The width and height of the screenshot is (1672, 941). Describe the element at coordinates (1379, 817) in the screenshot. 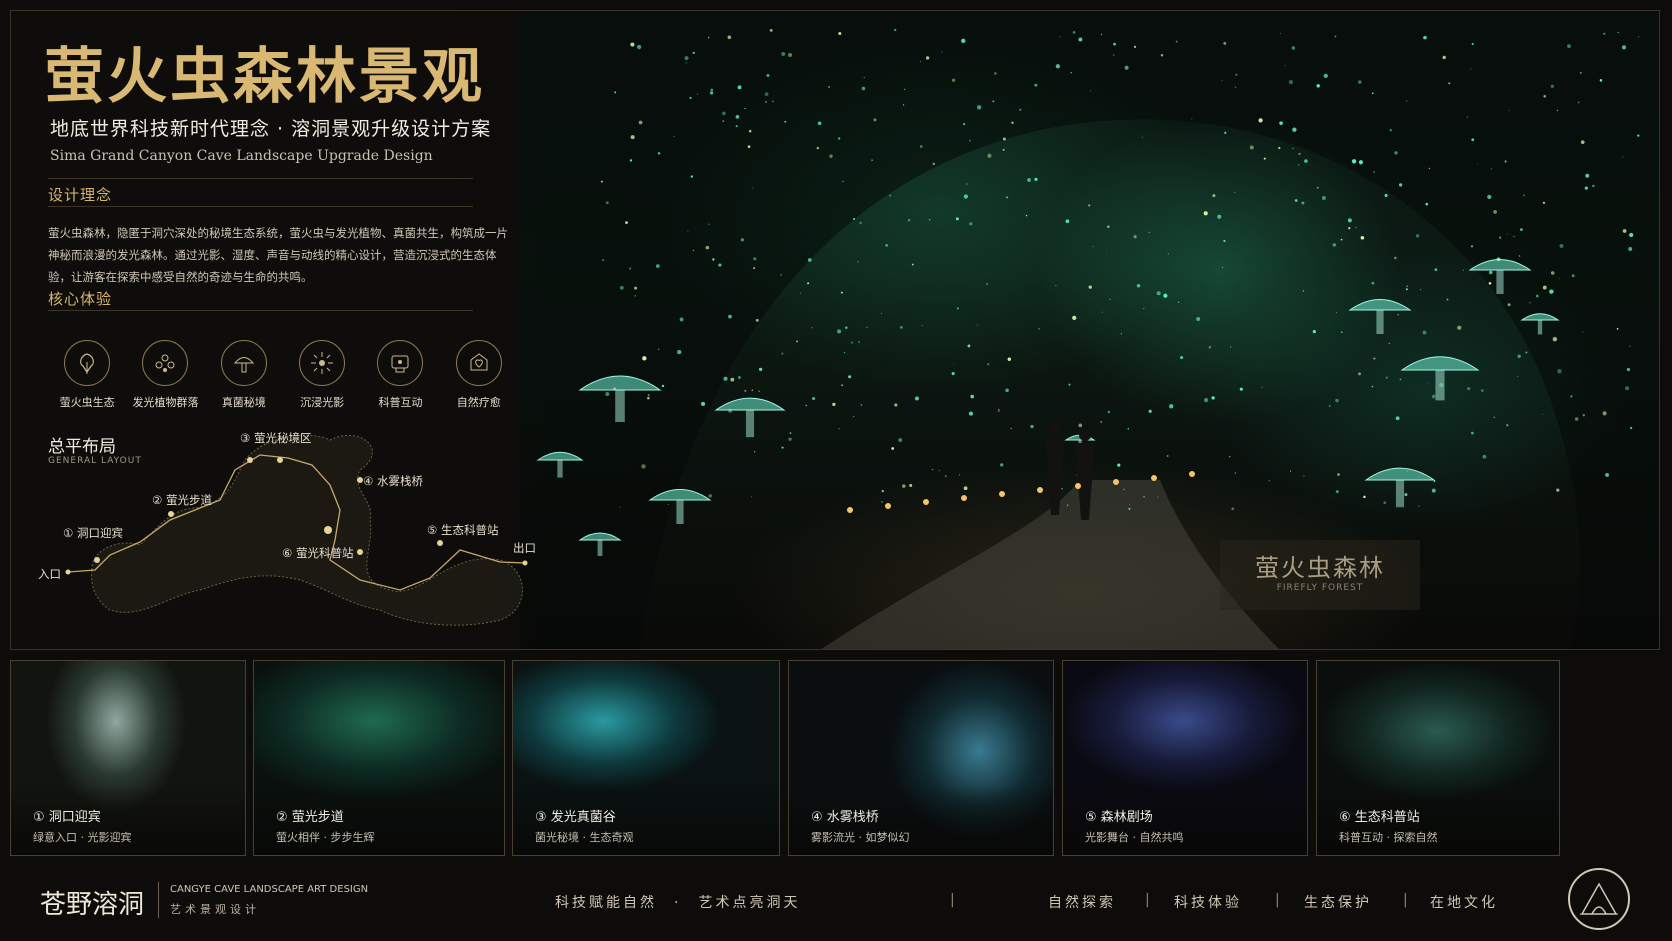

I see `thumbnail-caption: ⑥ 生态科普站` at that location.